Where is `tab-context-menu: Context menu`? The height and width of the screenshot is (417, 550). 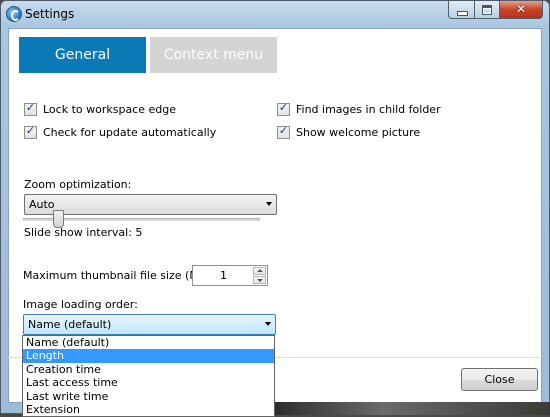 tab-context-menu: Context menu is located at coordinates (213, 55).